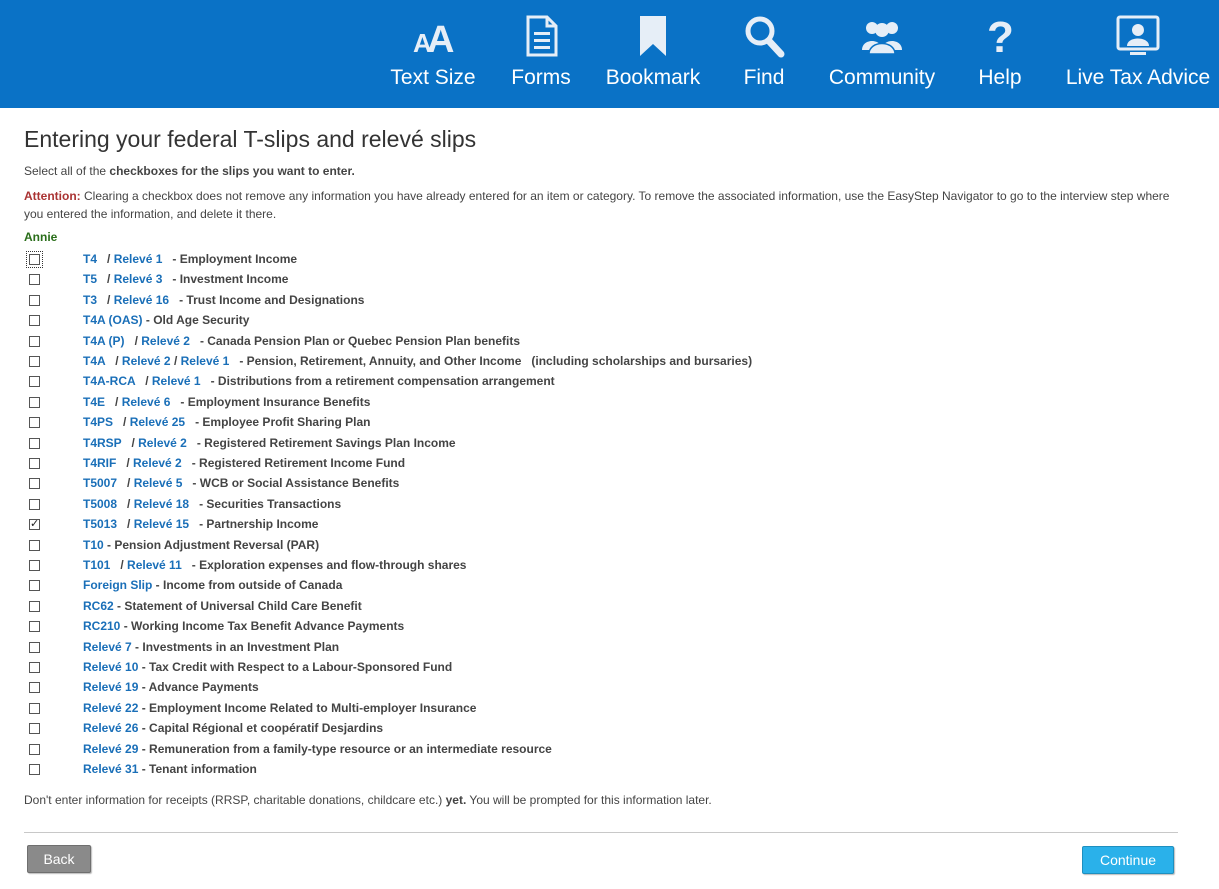 The image size is (1219, 889). Describe the element at coordinates (146, 402) in the screenshot. I see `slip-link: Relevé 6` at that location.